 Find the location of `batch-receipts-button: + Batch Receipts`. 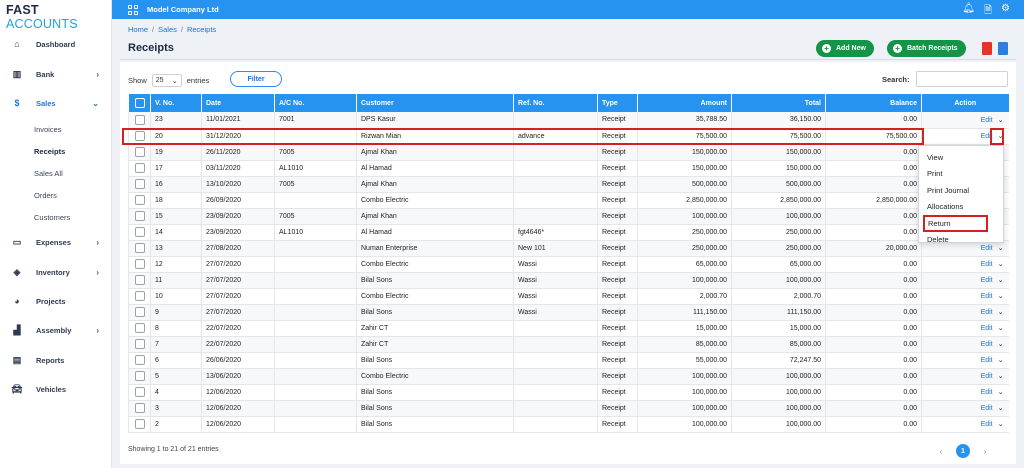

batch-receipts-button: + Batch Receipts is located at coordinates (926, 48).